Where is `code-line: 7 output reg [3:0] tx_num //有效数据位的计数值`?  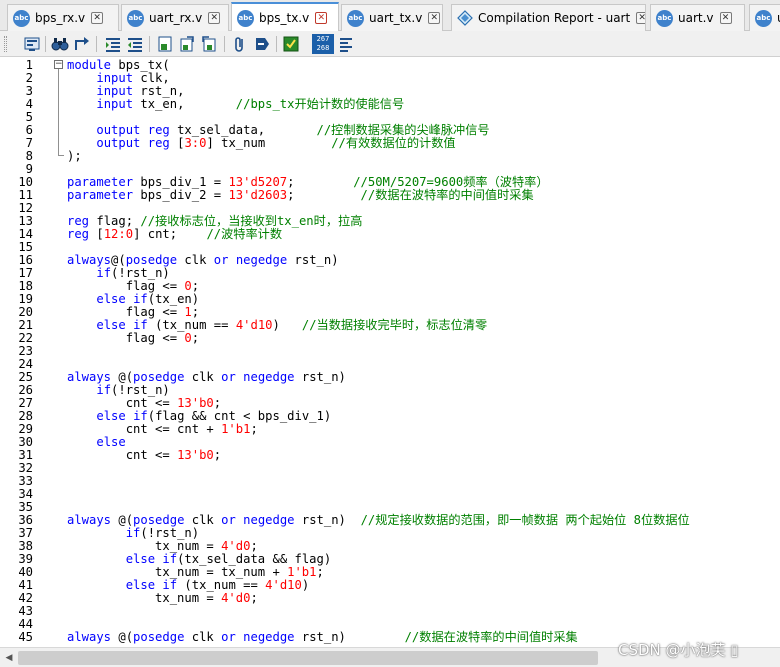
code-line: 7 output reg [3:0] tx_num //有效数据位的计数值 is located at coordinates (390, 143).